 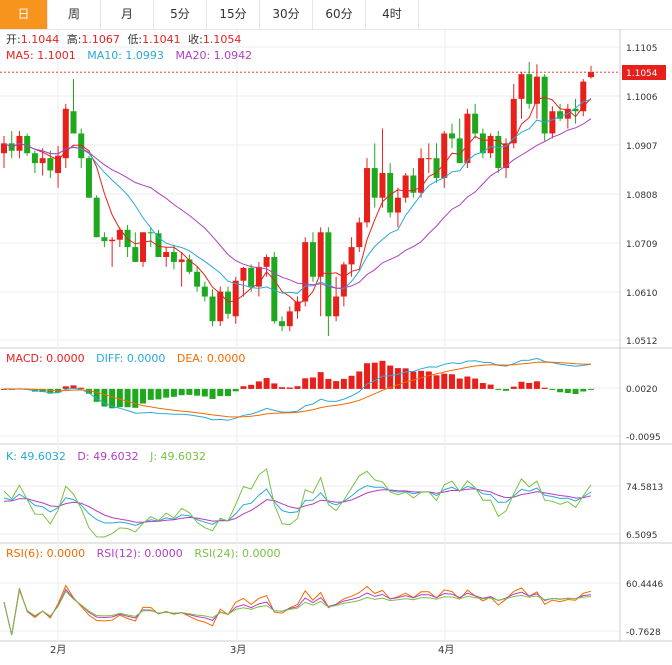 What do you see at coordinates (297, 505) in the screenshot?
I see `k-line` at bounding box center [297, 505].